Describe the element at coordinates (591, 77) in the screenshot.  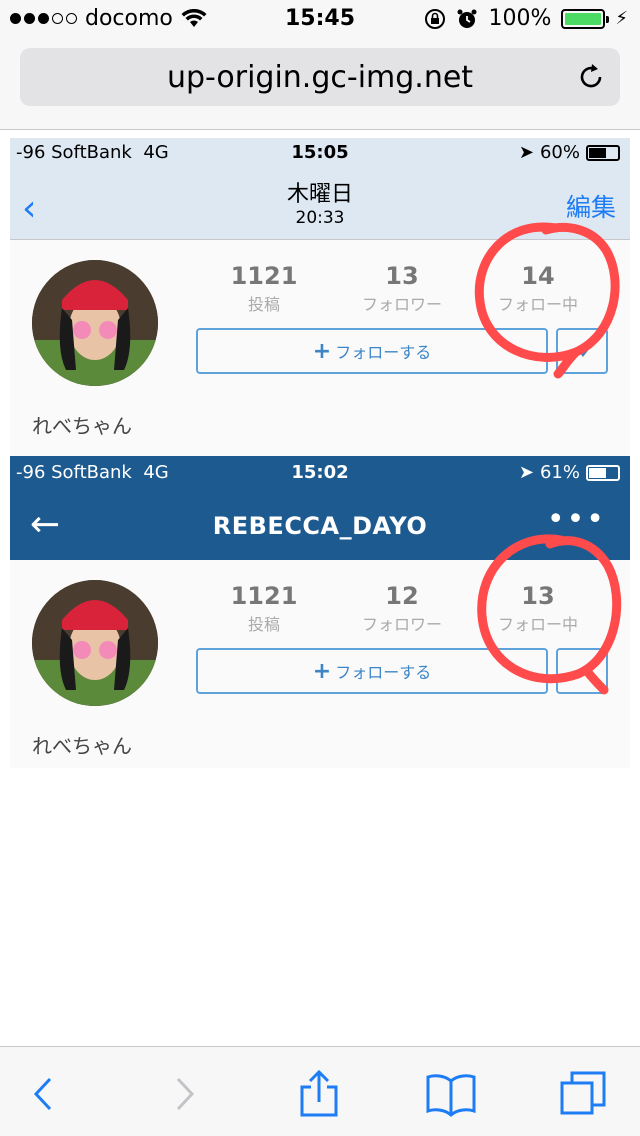
I see `reload-icon` at that location.